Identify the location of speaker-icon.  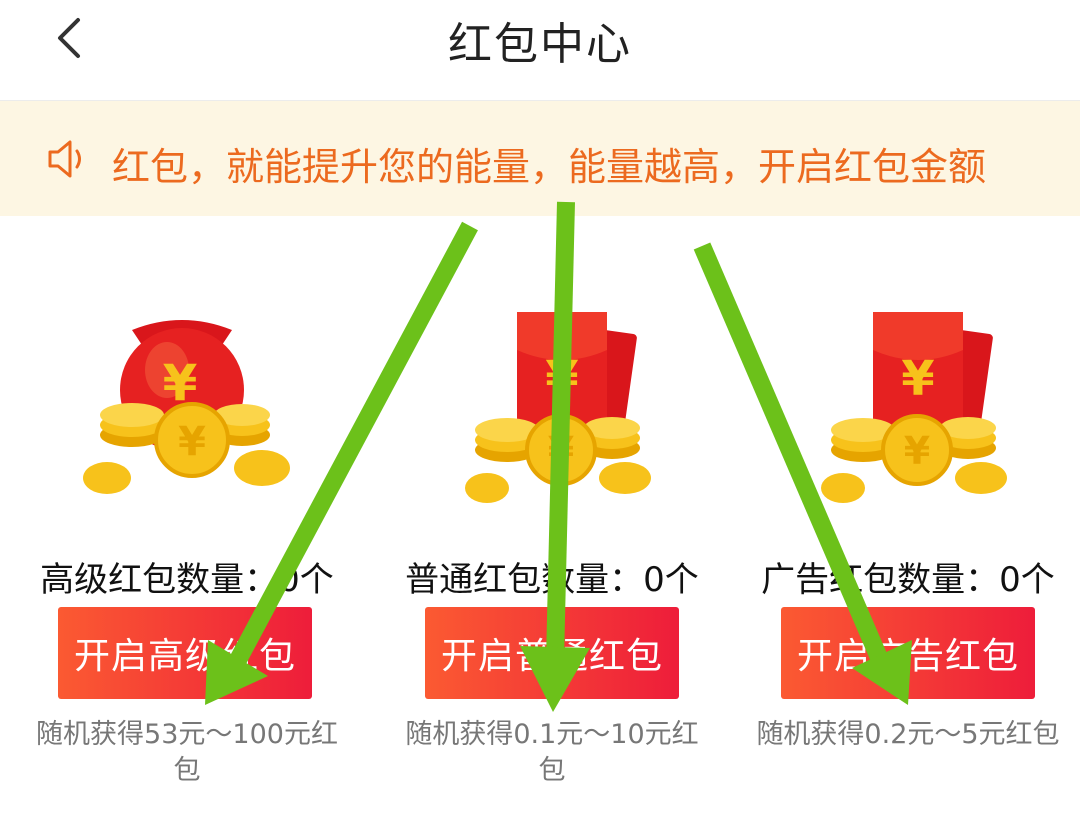
(64, 159).